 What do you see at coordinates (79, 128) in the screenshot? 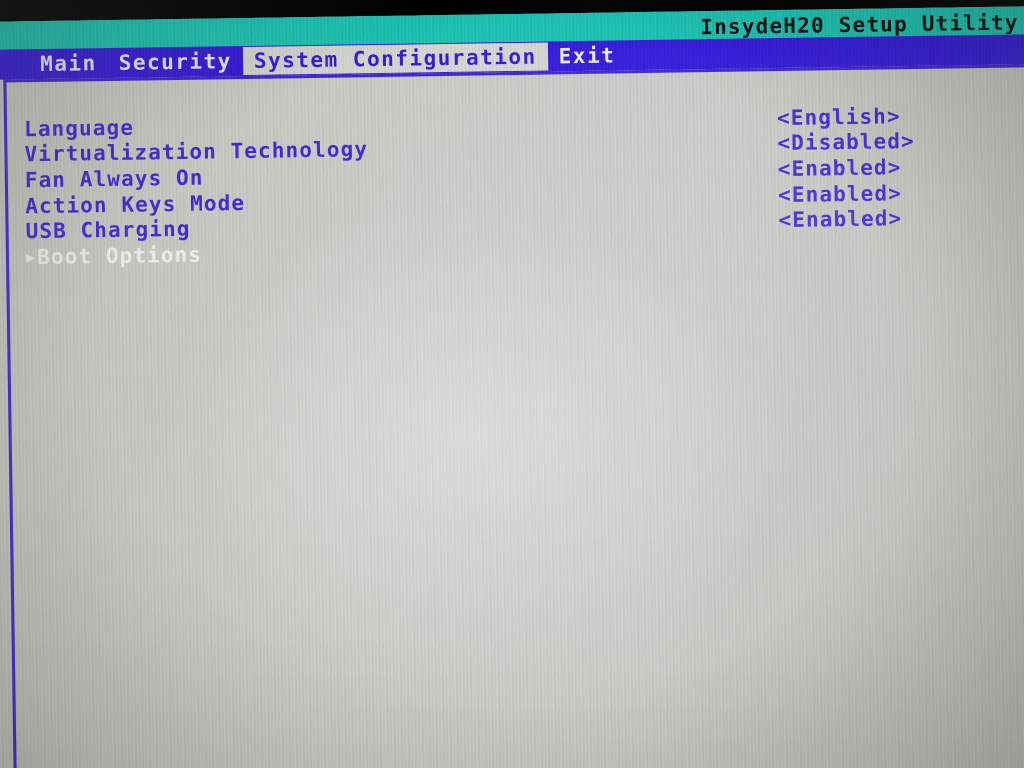
I see `setting-label: Language` at bounding box center [79, 128].